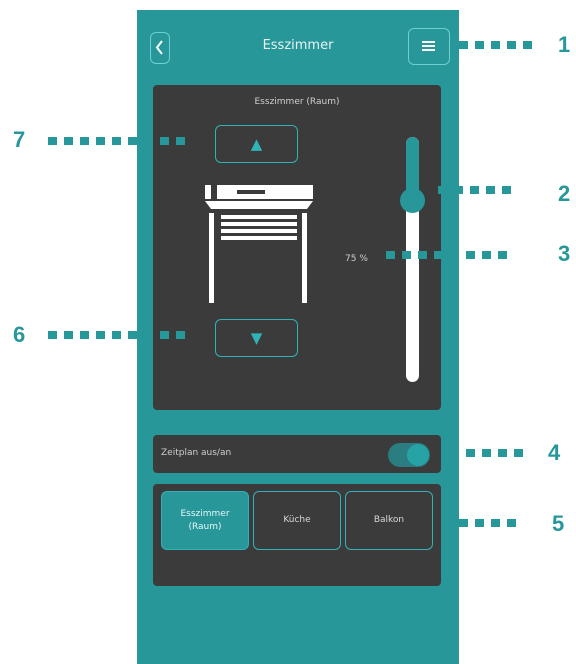 The image size is (576, 664). I want to click on schedule-label: Zeitplan aus/an, so click(196, 453).